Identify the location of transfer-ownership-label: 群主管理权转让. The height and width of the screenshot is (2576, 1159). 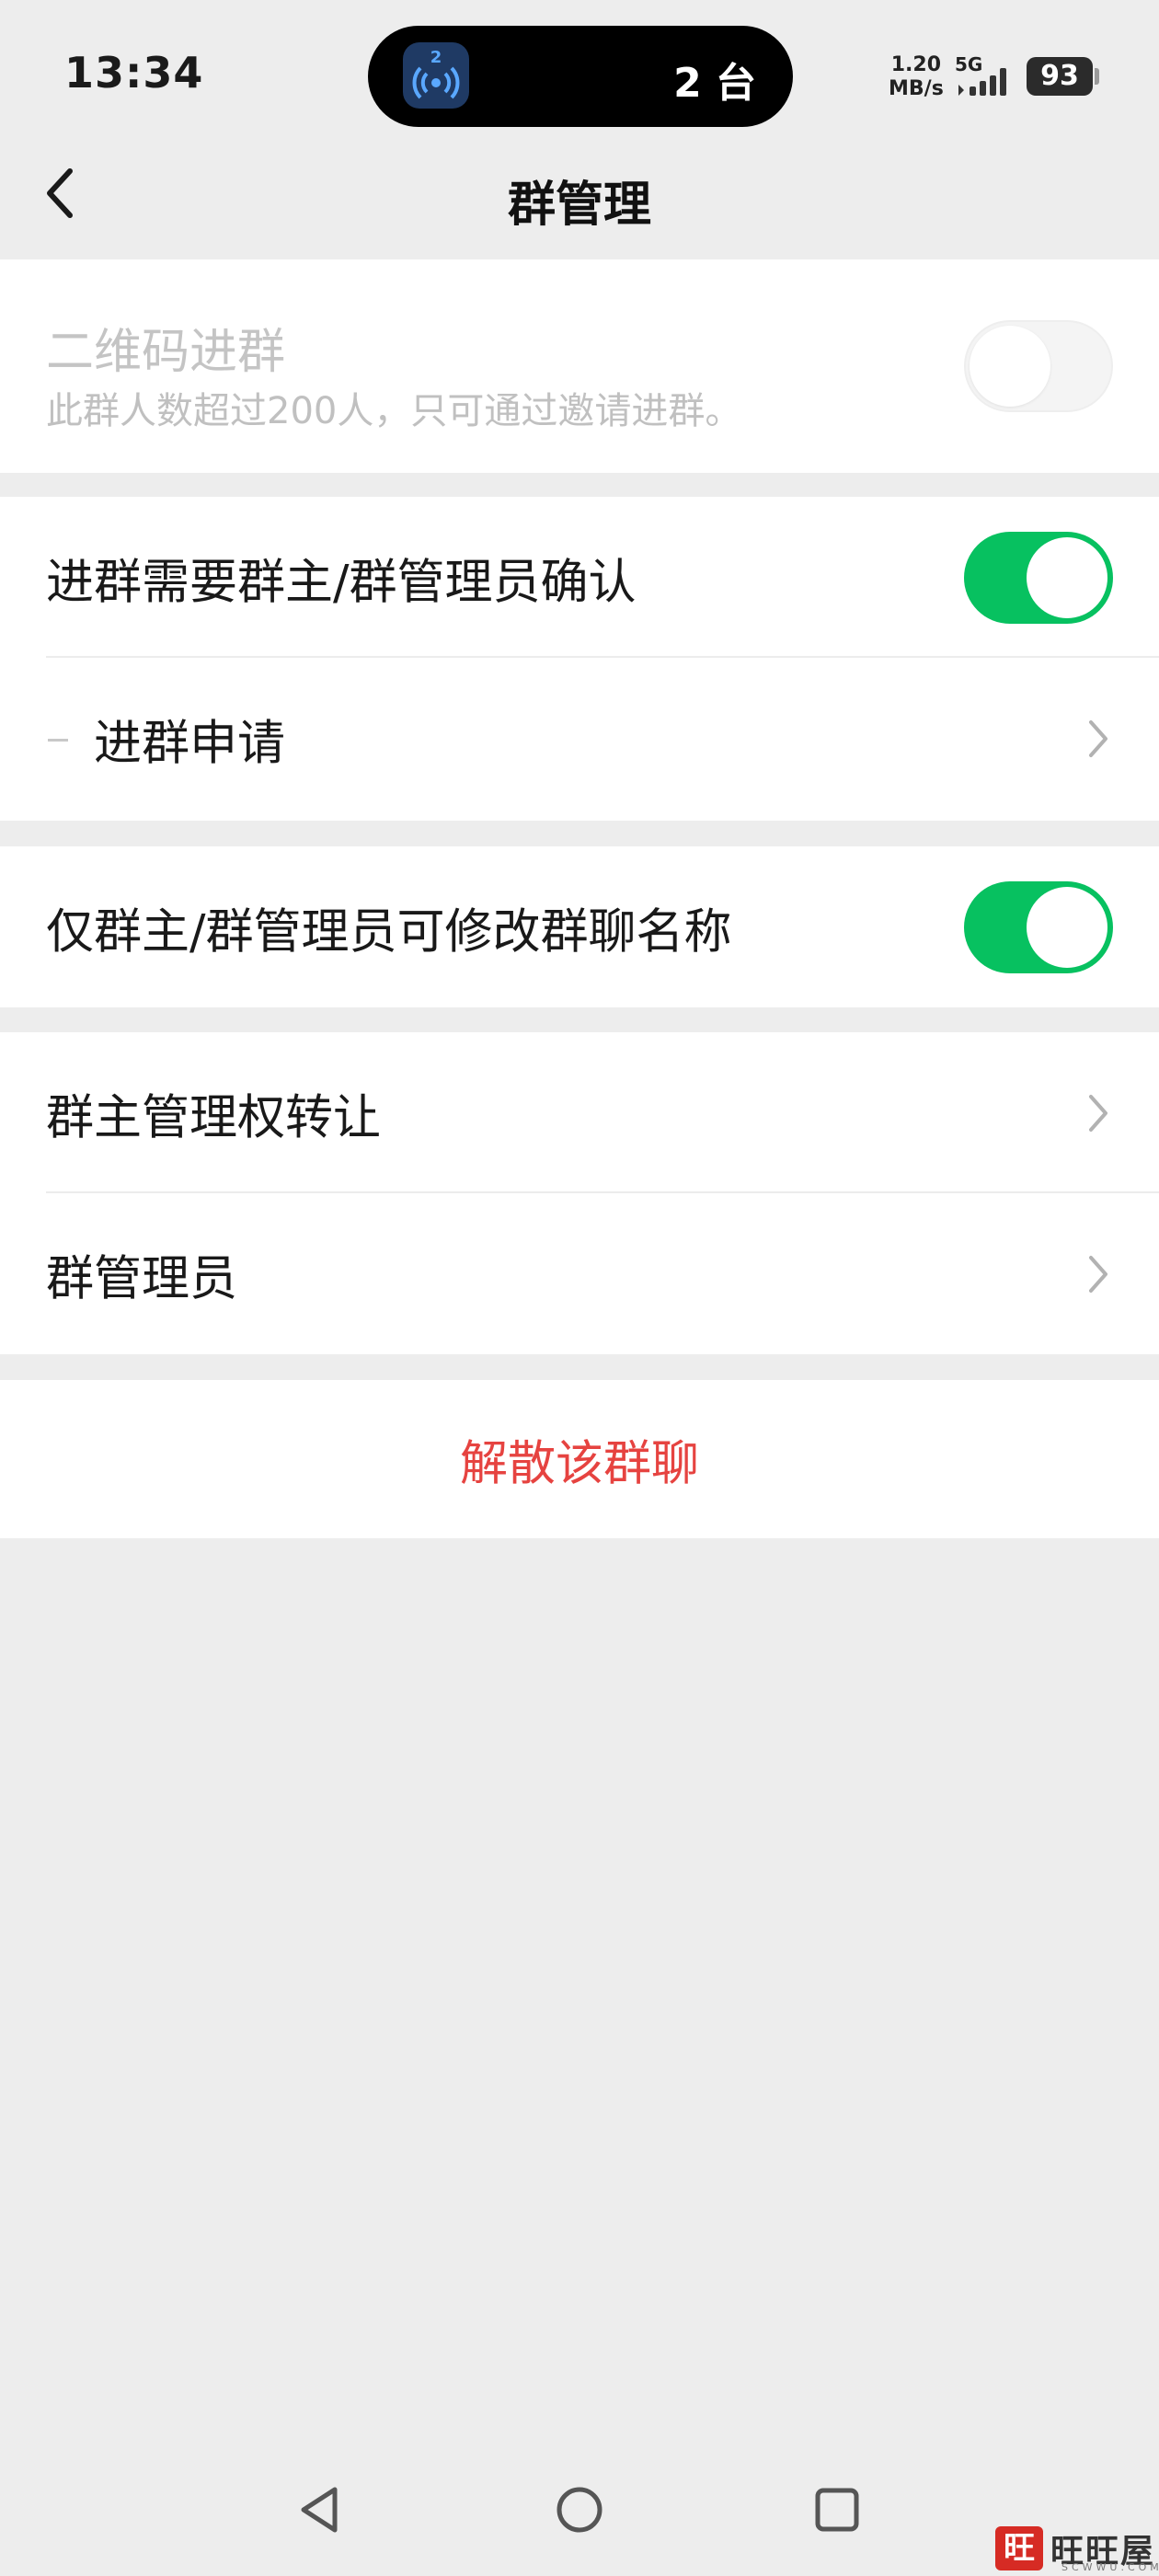
(214, 1117).